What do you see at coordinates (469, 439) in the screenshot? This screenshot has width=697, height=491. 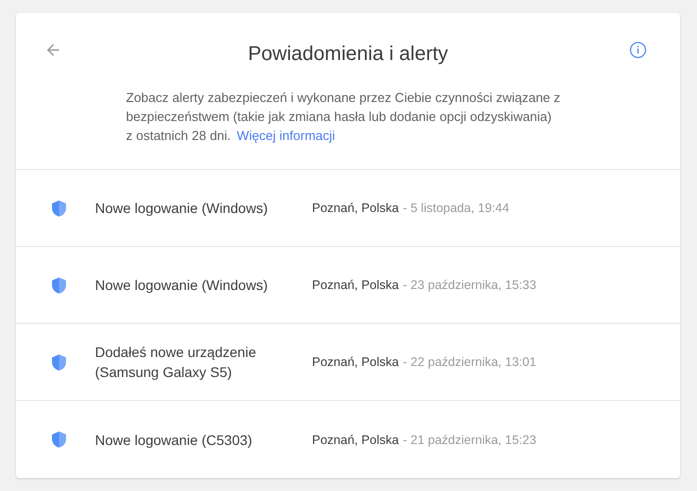 I see `event-time: - 21 października, 15:23` at bounding box center [469, 439].